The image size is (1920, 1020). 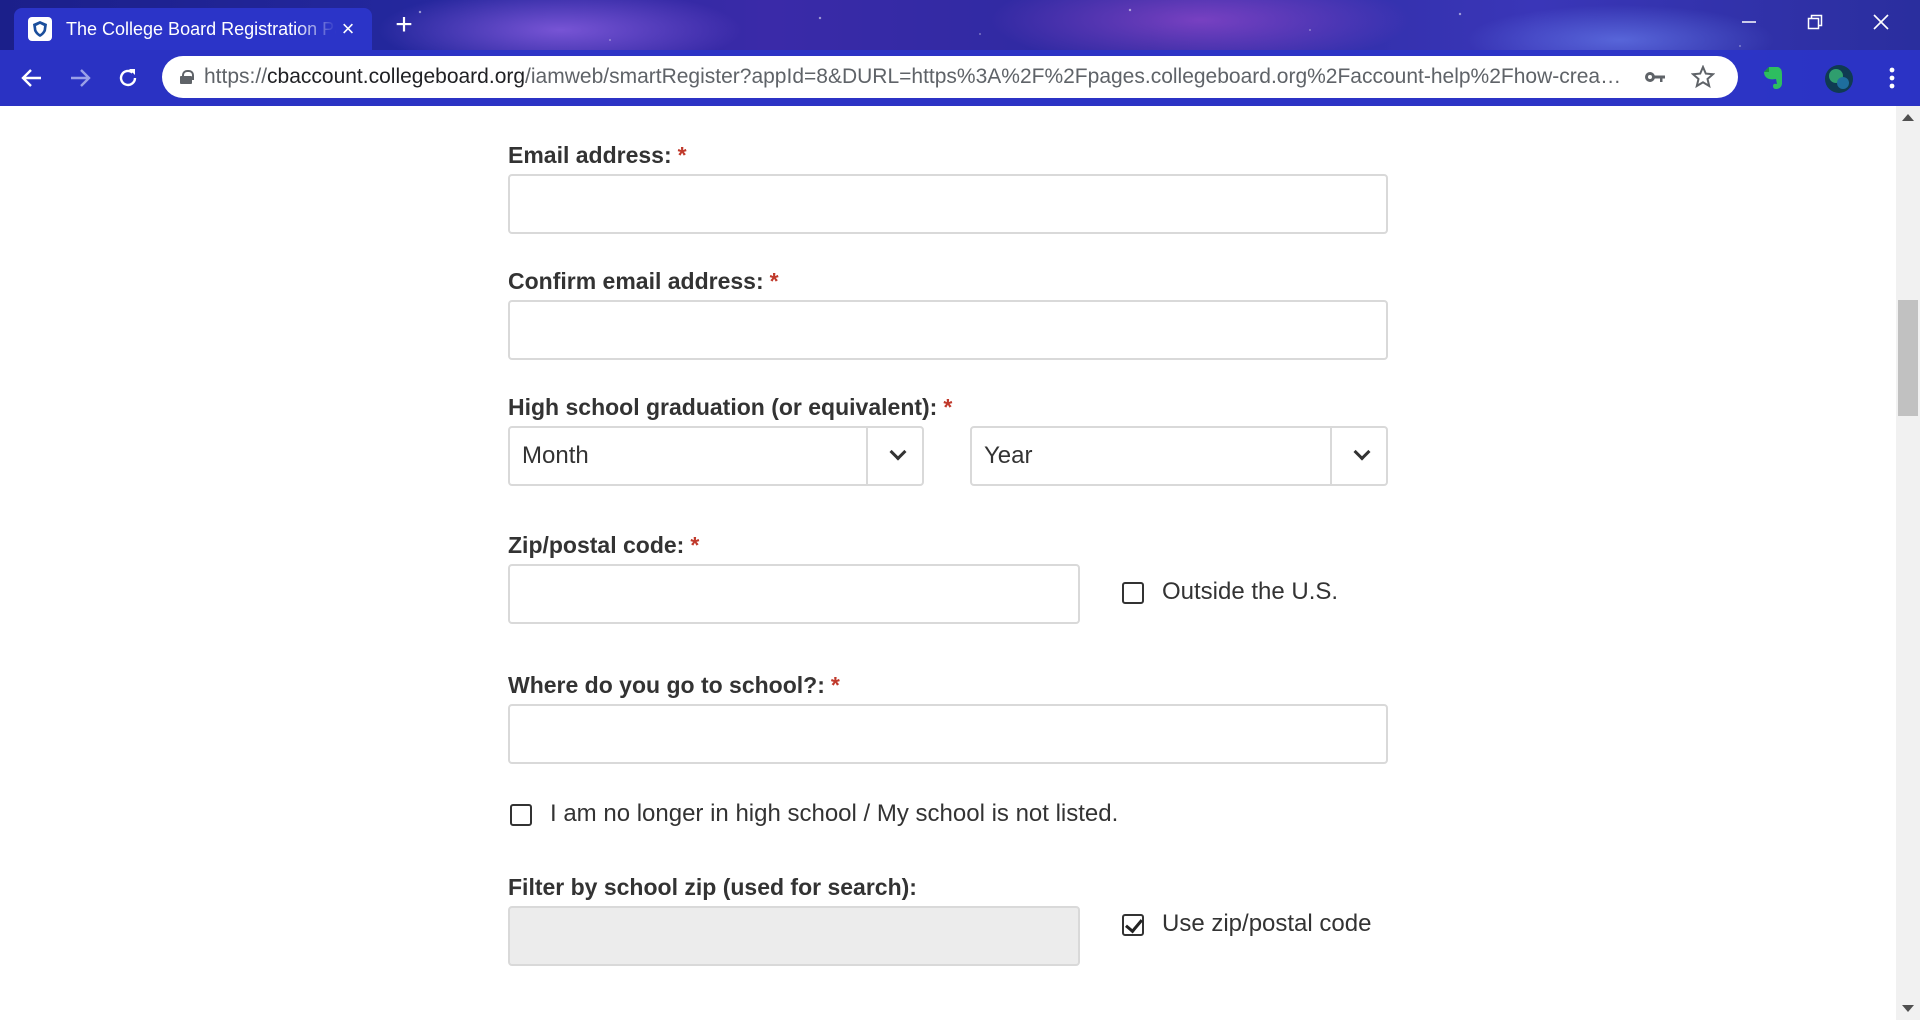 What do you see at coordinates (348, 29) in the screenshot?
I see `tab-close-icon: ×` at bounding box center [348, 29].